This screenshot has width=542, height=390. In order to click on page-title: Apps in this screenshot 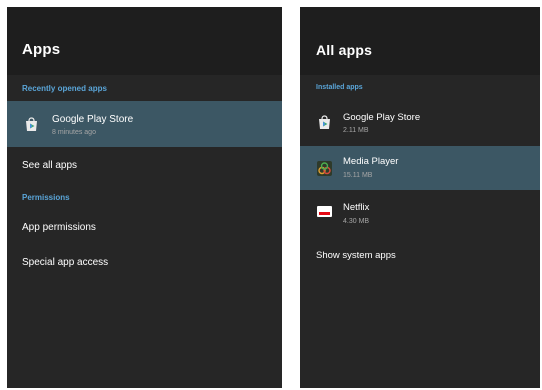, I will do `click(41, 49)`.